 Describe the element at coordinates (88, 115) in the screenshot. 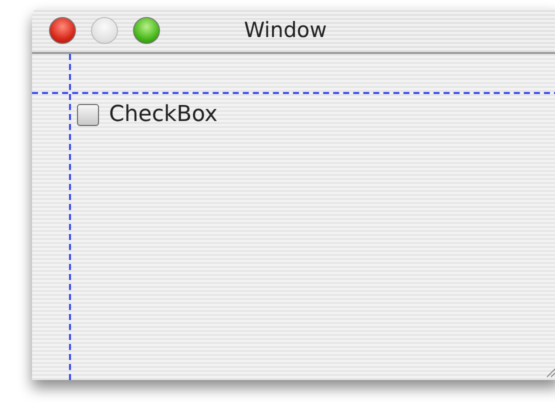

I see `checkbox` at that location.